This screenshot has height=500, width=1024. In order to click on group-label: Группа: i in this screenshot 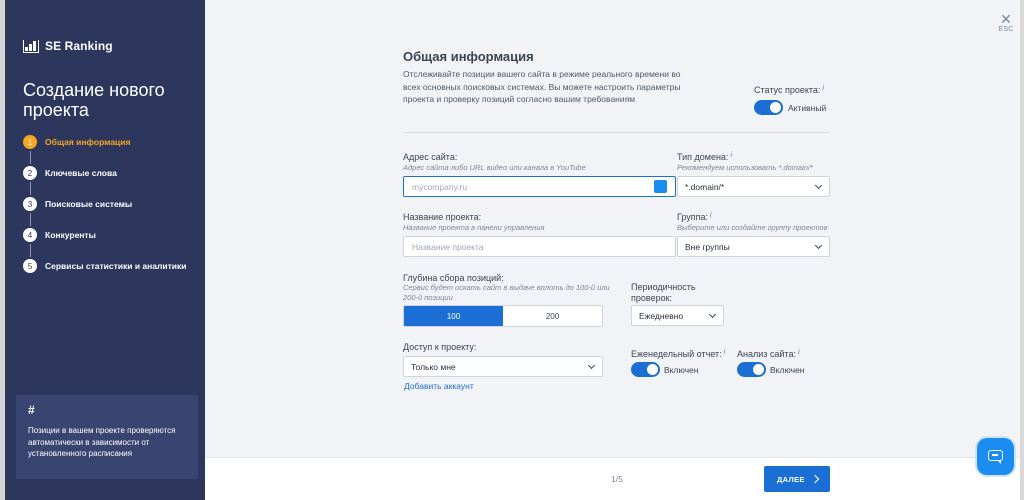, I will do `click(694, 217)`.